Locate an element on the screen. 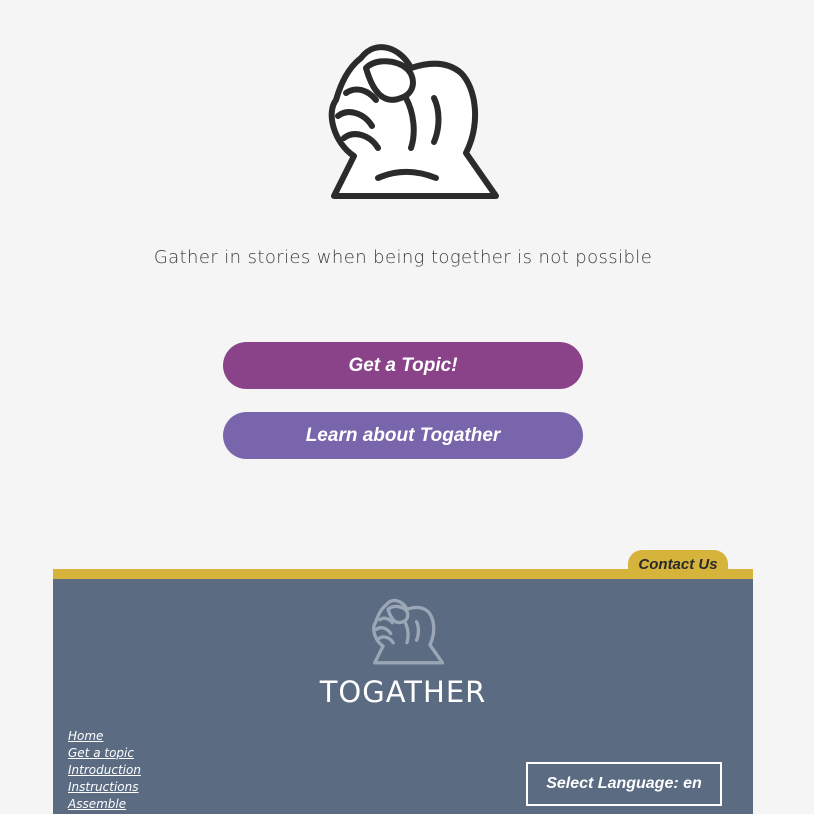 The height and width of the screenshot is (814, 814). learn-about-button: Learn about Togather is located at coordinates (403, 435).